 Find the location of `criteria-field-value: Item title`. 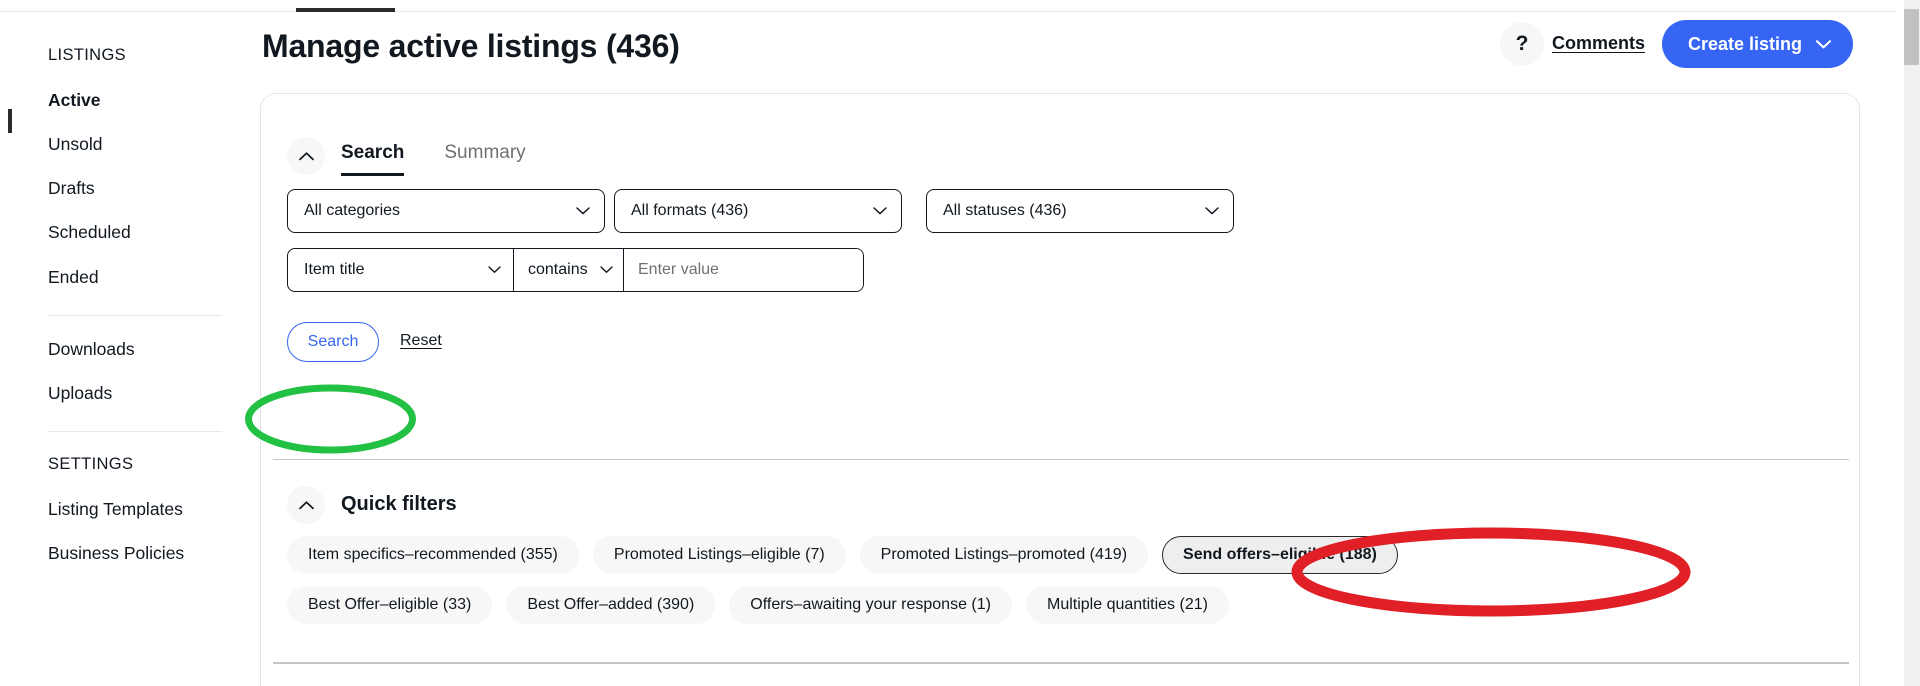

criteria-field-value: Item title is located at coordinates (334, 269).